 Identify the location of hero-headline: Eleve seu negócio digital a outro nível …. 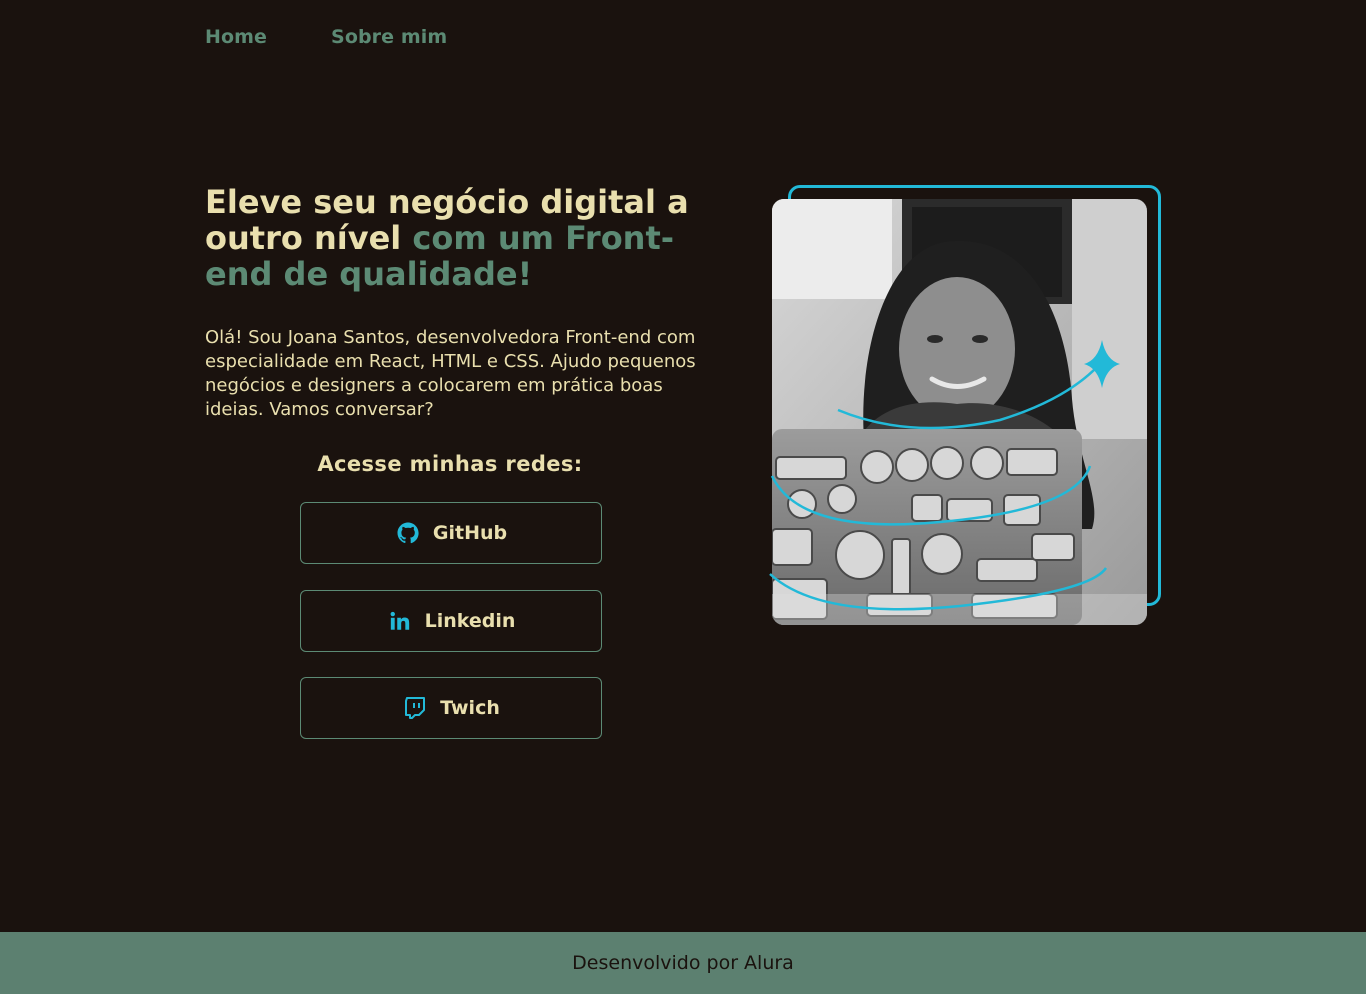
(455, 238).